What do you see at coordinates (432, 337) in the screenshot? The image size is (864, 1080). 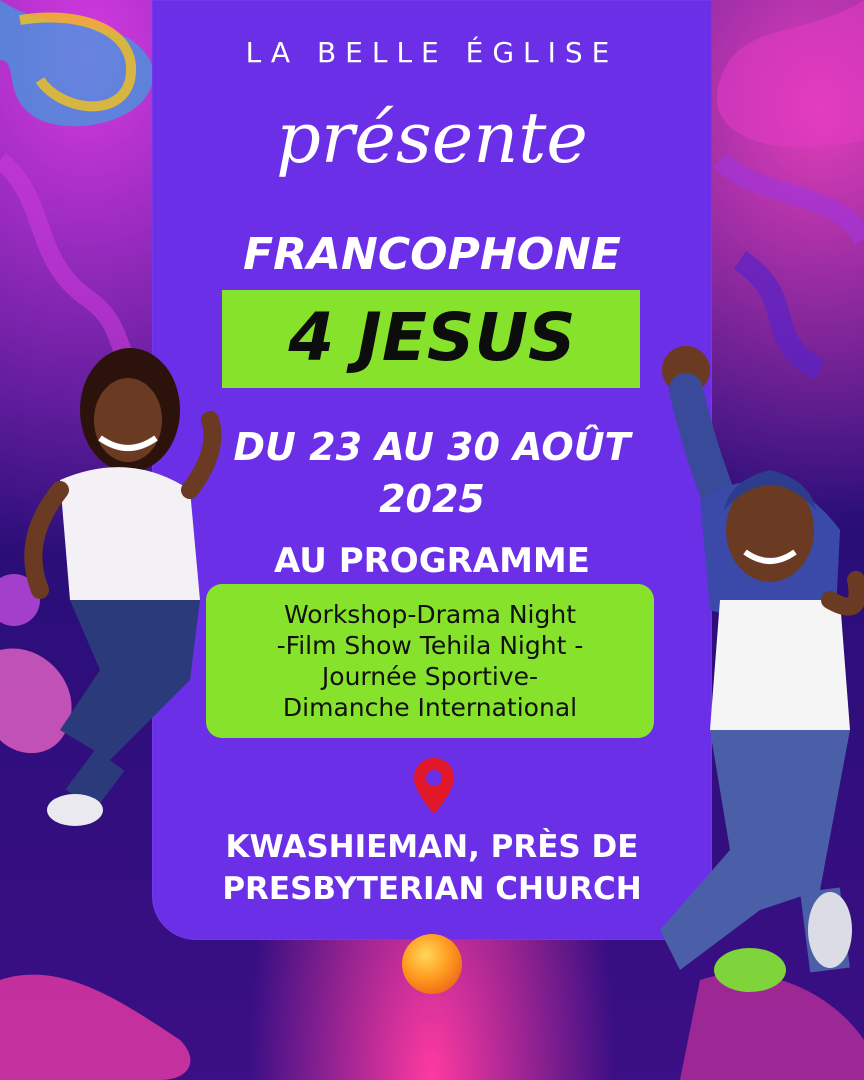 I see `event-title-line2: 4 JESUS` at bounding box center [432, 337].